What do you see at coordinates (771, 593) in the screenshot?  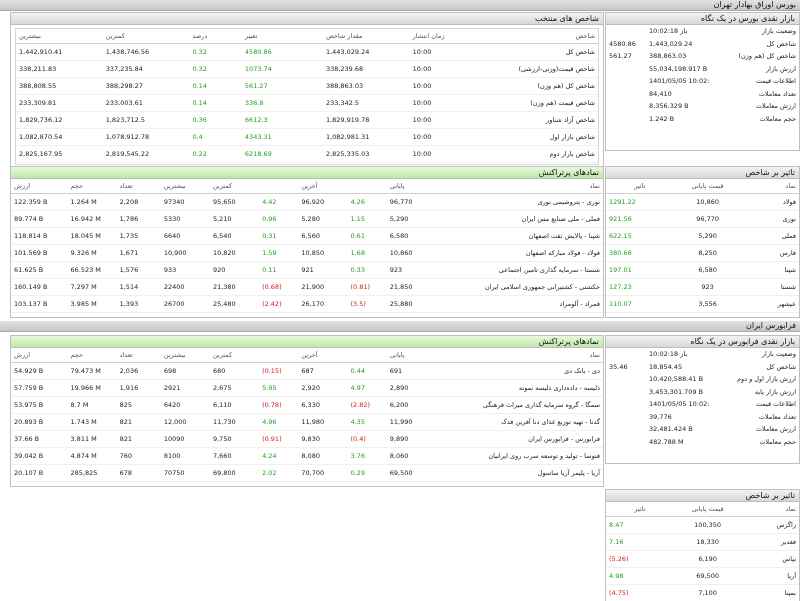 I see `impact-symbol: بمپنا` at bounding box center [771, 593].